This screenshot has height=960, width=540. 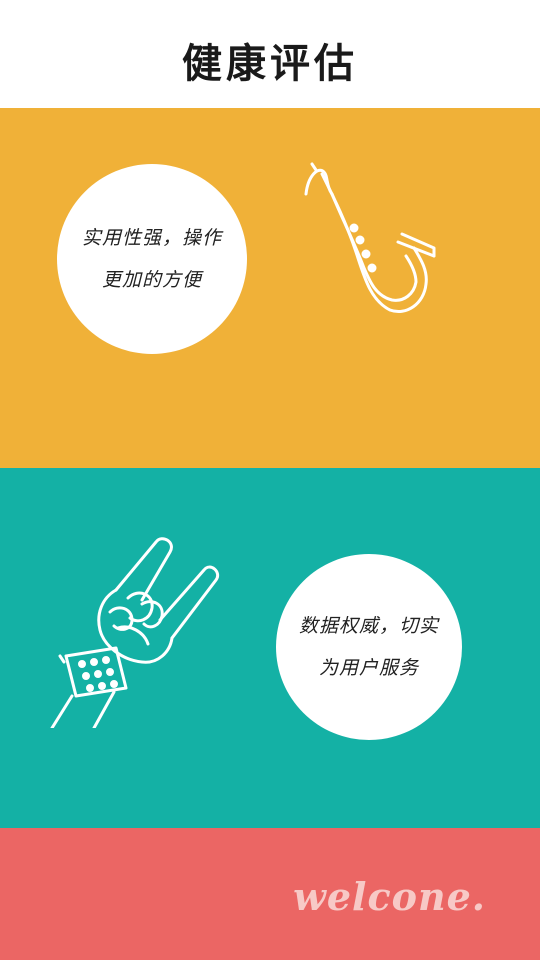 What do you see at coordinates (270, 894) in the screenshot?
I see `welcome-footer: welcone.` at bounding box center [270, 894].